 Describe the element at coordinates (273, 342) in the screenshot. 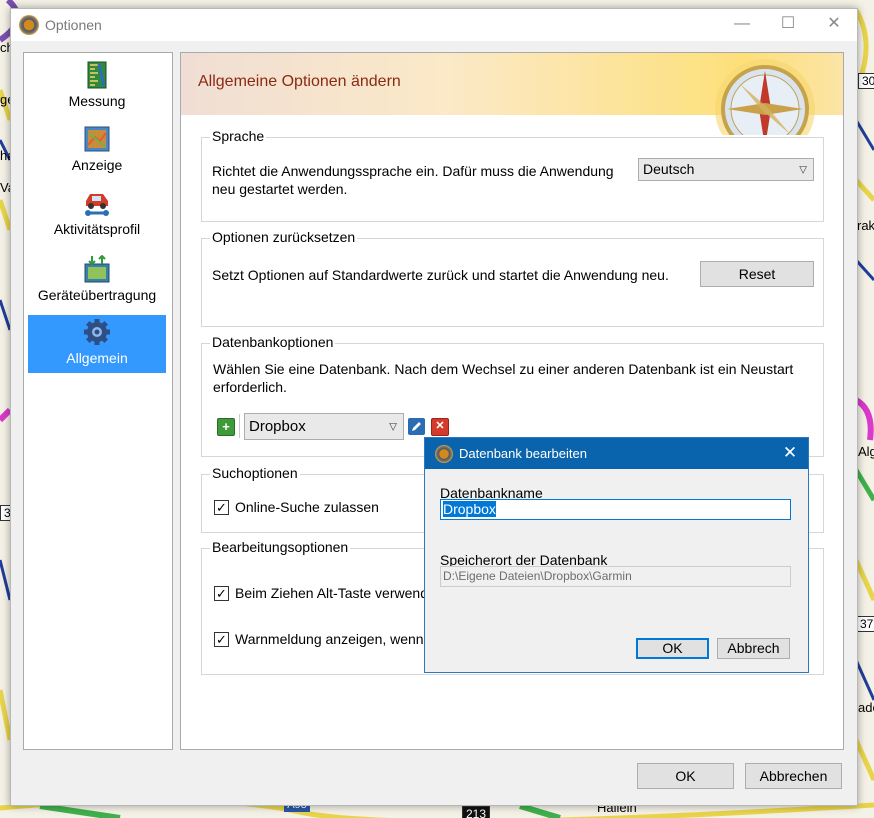

I see `group-title: Datenbankoptionen` at that location.